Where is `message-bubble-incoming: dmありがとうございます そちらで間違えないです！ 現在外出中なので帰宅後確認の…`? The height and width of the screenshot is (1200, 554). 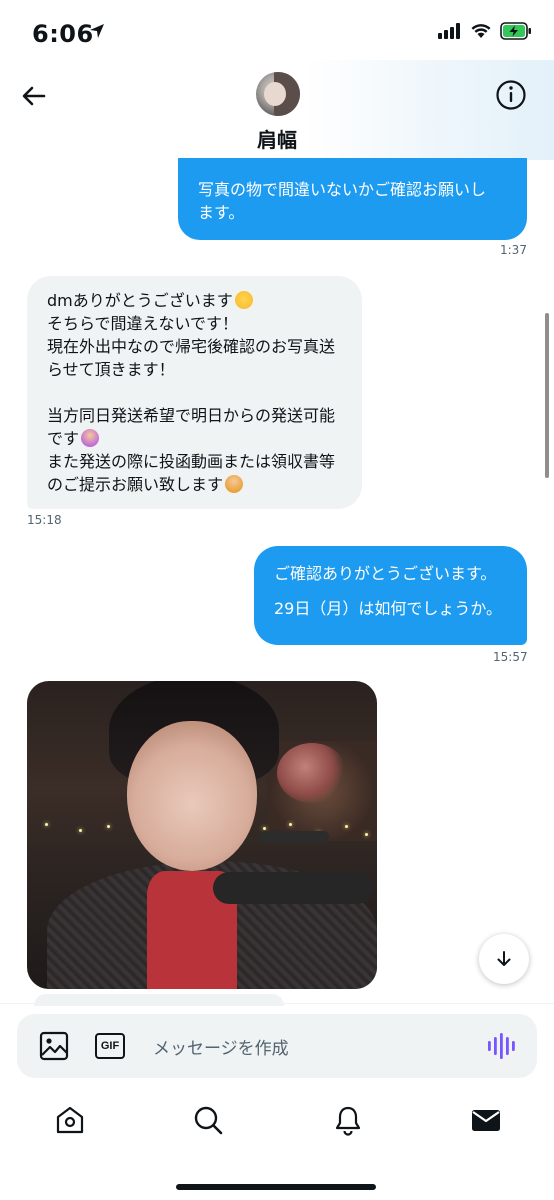 message-bubble-incoming: dmありがとうございます そちらで間違えないです！ 現在外出中なので帰宅後確認の… is located at coordinates (194, 392).